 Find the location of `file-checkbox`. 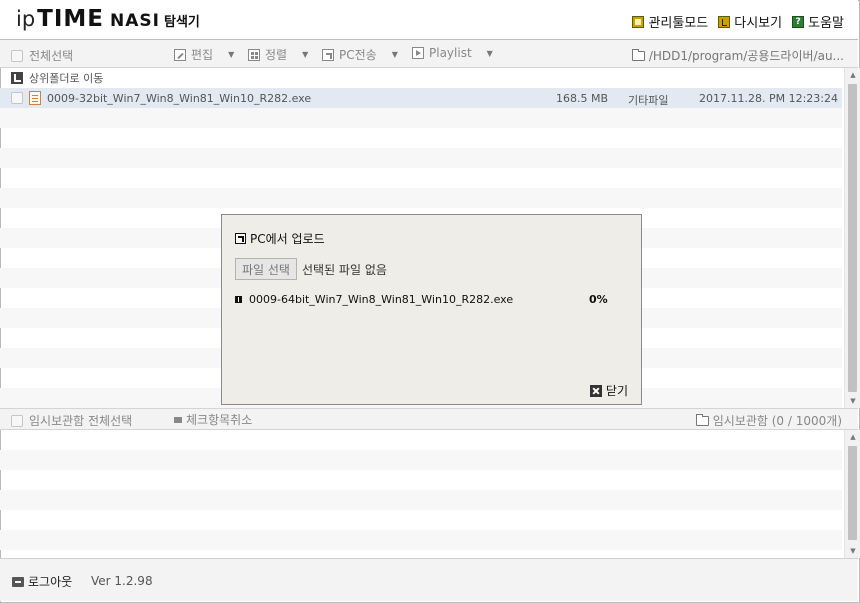

file-checkbox is located at coordinates (17, 98).